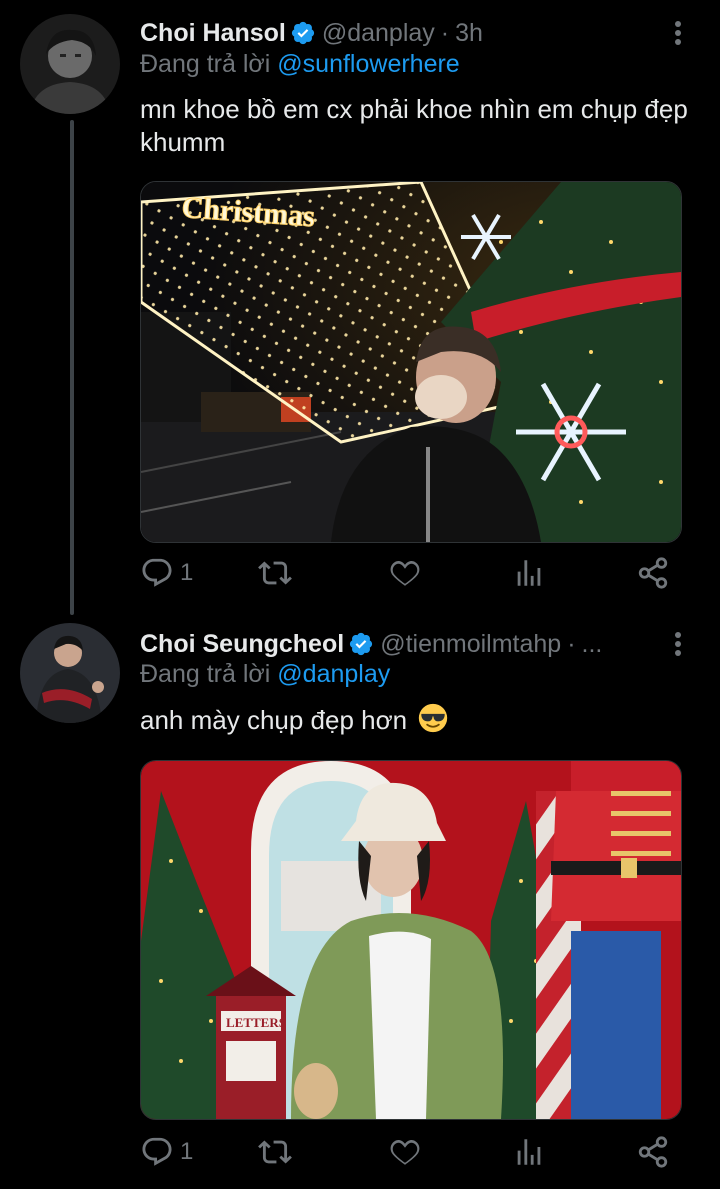 The width and height of the screenshot is (720, 1189). I want to click on replying-mention-link: @danplay, so click(333, 674).